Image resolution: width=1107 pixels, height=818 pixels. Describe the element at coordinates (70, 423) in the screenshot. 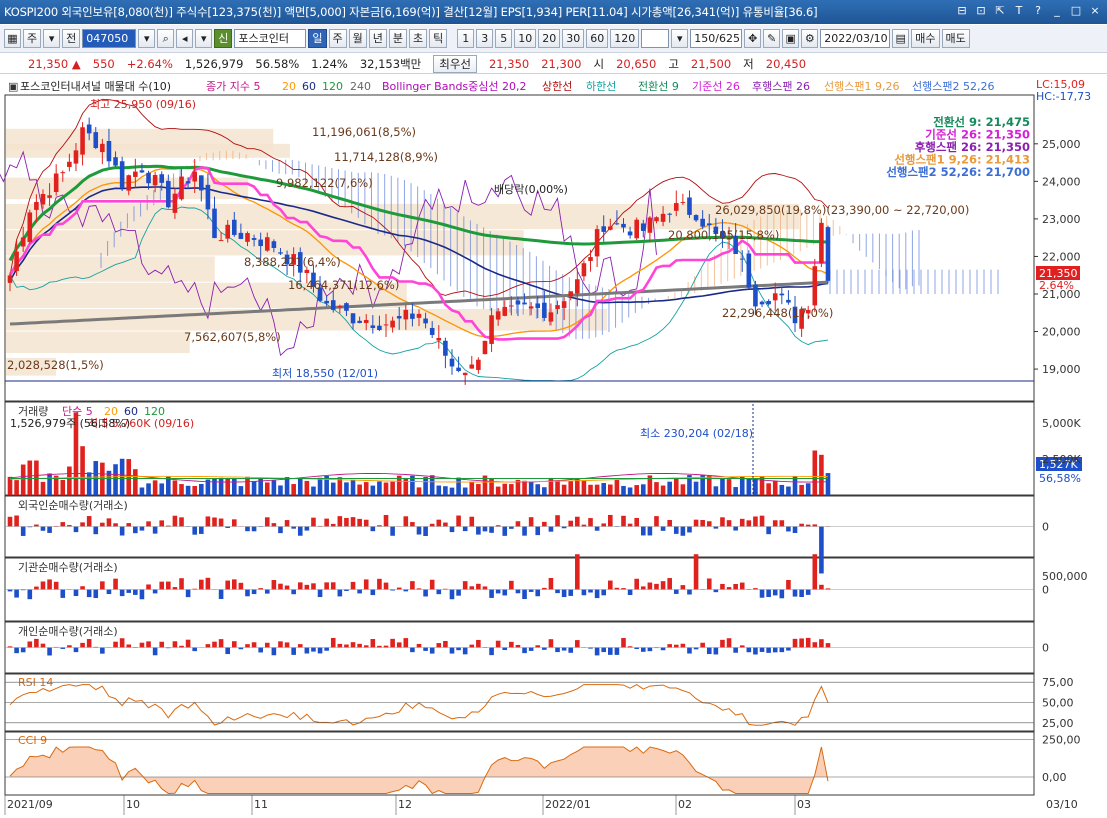

I see `volume-current-note: 1,526,979주 (56,58%)` at that location.